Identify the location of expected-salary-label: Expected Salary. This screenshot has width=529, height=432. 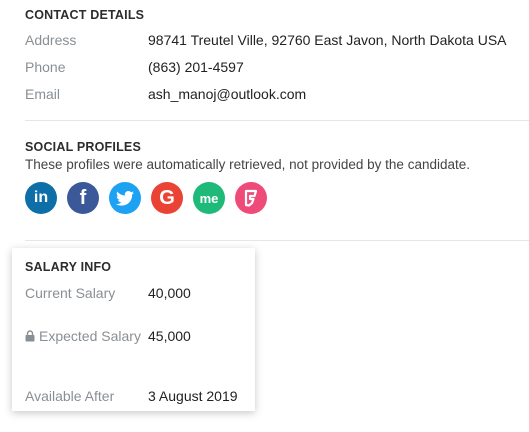
(90, 336).